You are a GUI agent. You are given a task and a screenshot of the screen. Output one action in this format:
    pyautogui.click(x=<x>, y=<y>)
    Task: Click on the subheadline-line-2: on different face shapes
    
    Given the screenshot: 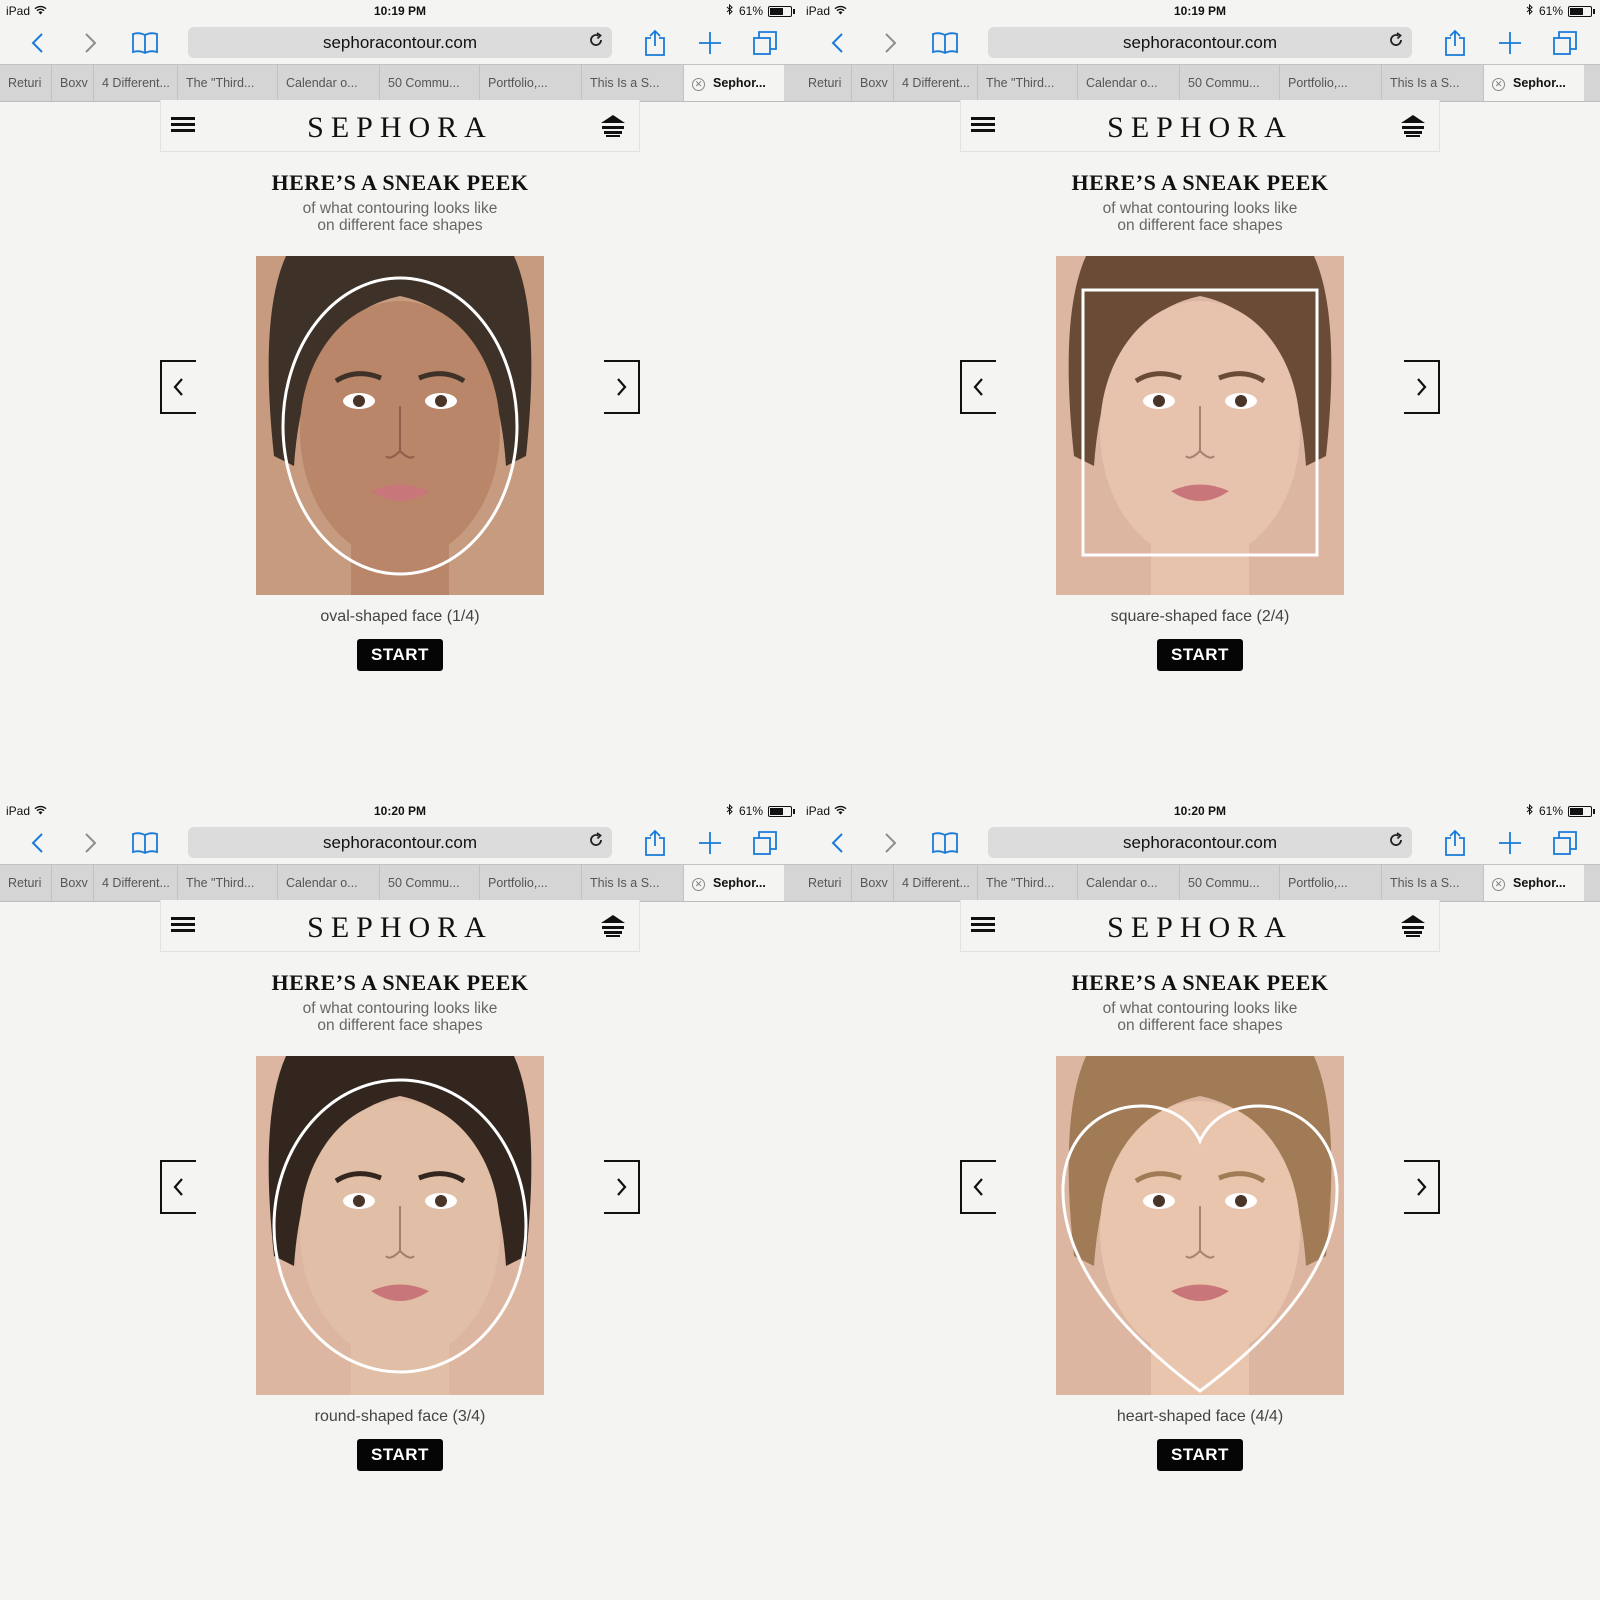 What is the action you would take?
    pyautogui.click(x=400, y=1025)
    